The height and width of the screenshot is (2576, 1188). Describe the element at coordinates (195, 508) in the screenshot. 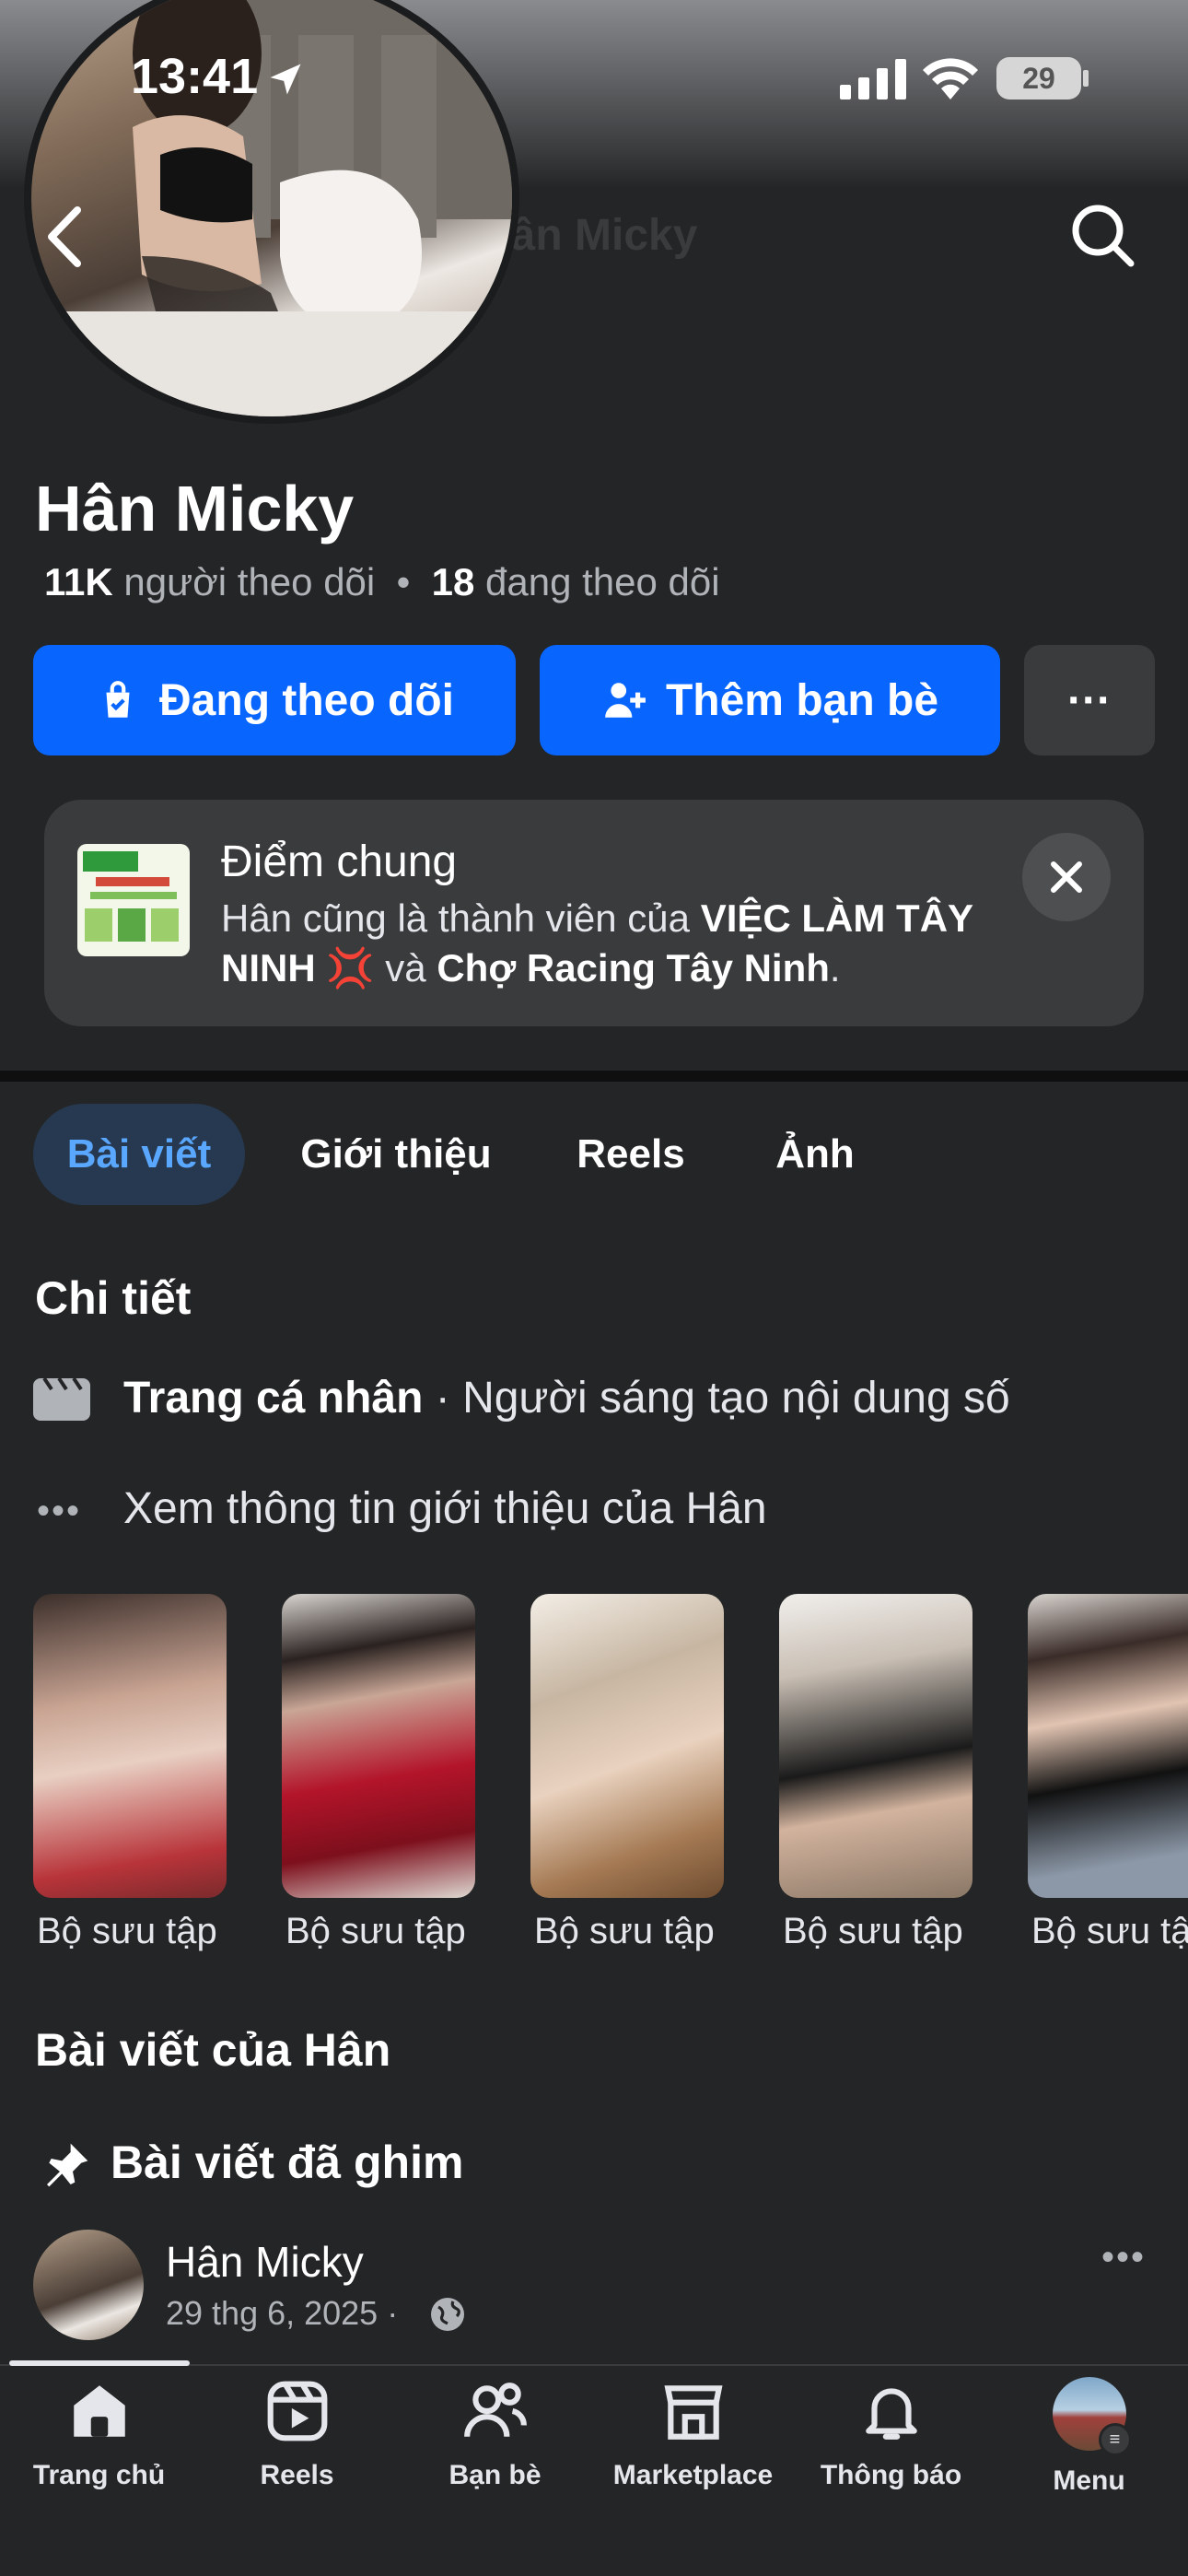

I see `profile-name: Hân Micky` at that location.